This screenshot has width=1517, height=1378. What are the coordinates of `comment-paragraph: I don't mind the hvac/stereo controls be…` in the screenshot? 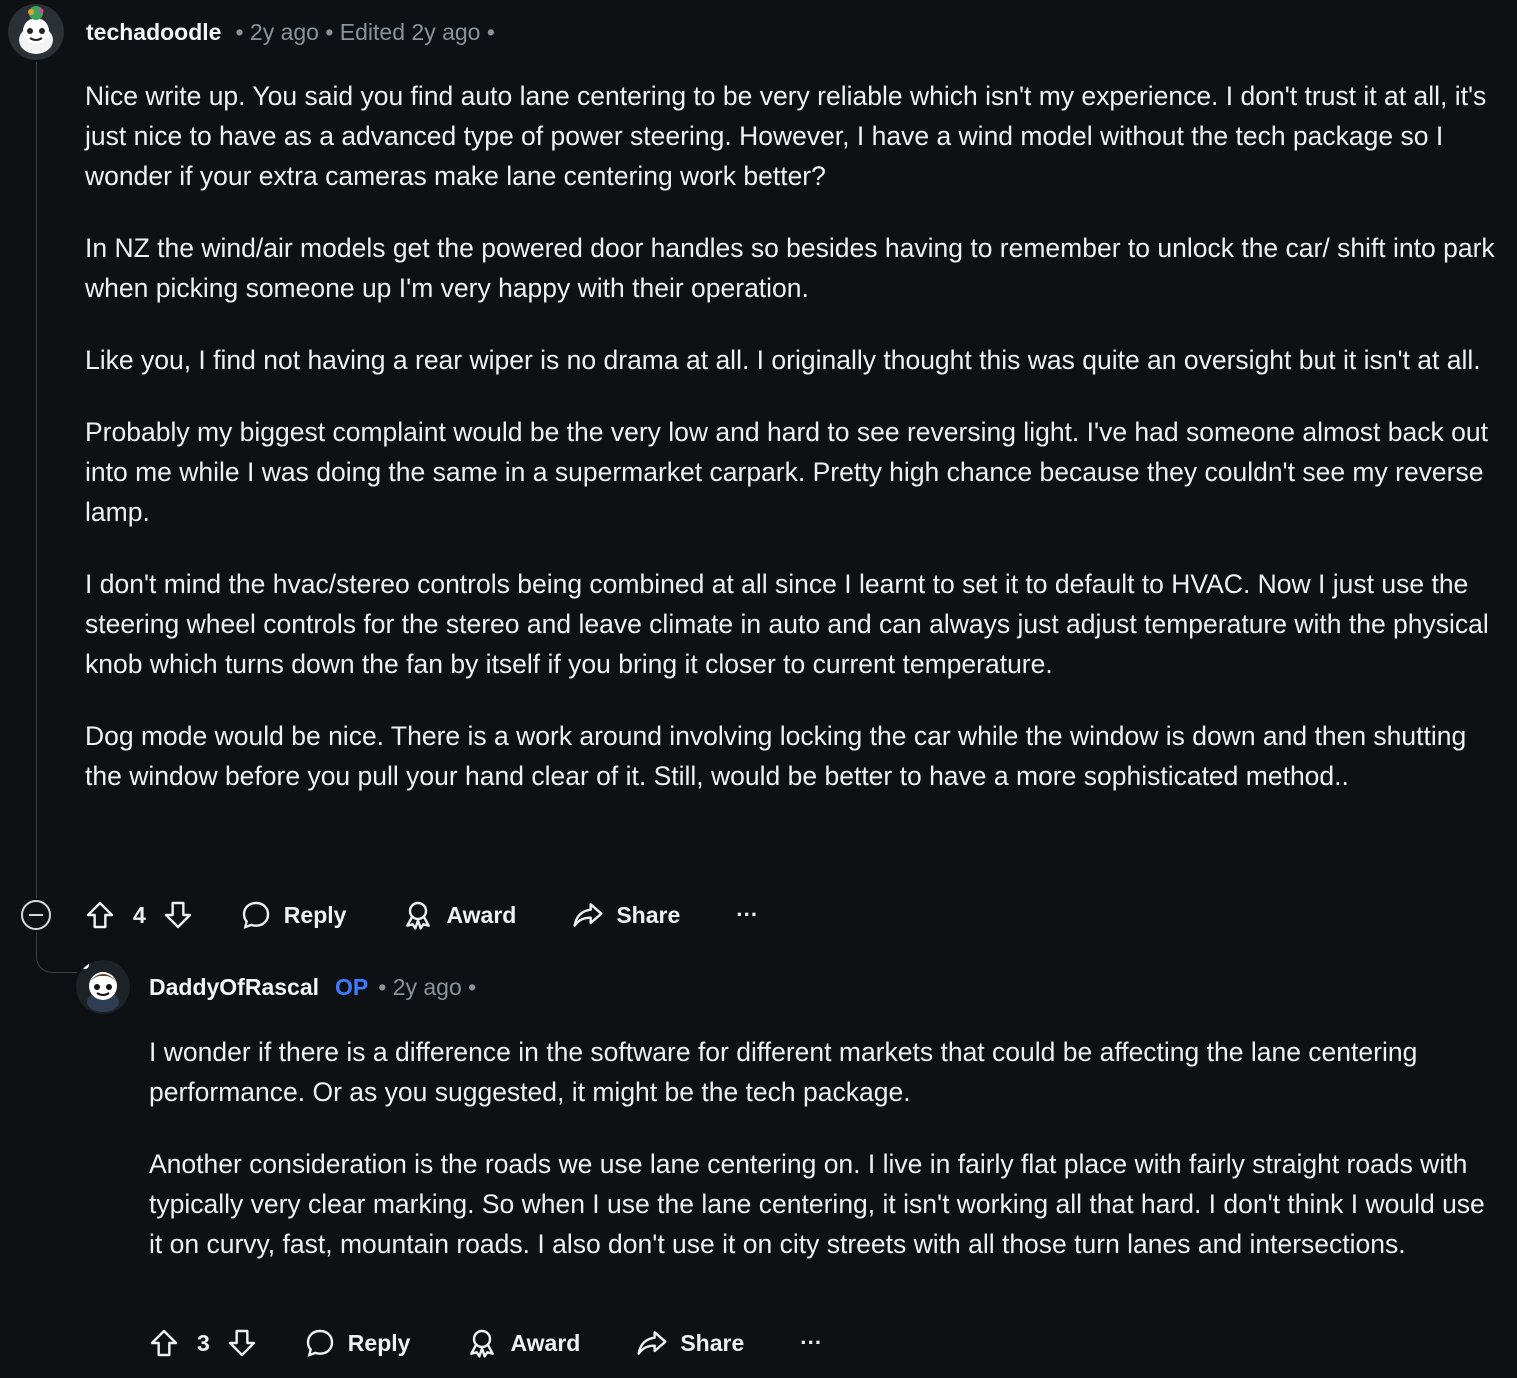 It's located at (787, 624).